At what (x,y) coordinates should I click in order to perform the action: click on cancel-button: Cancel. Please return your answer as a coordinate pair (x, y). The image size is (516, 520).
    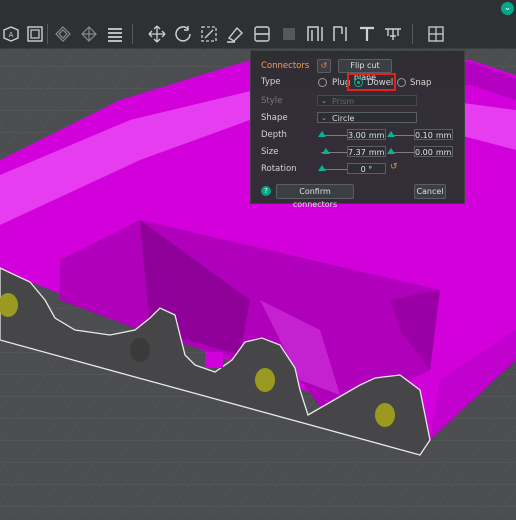
    Looking at the image, I should click on (430, 191).